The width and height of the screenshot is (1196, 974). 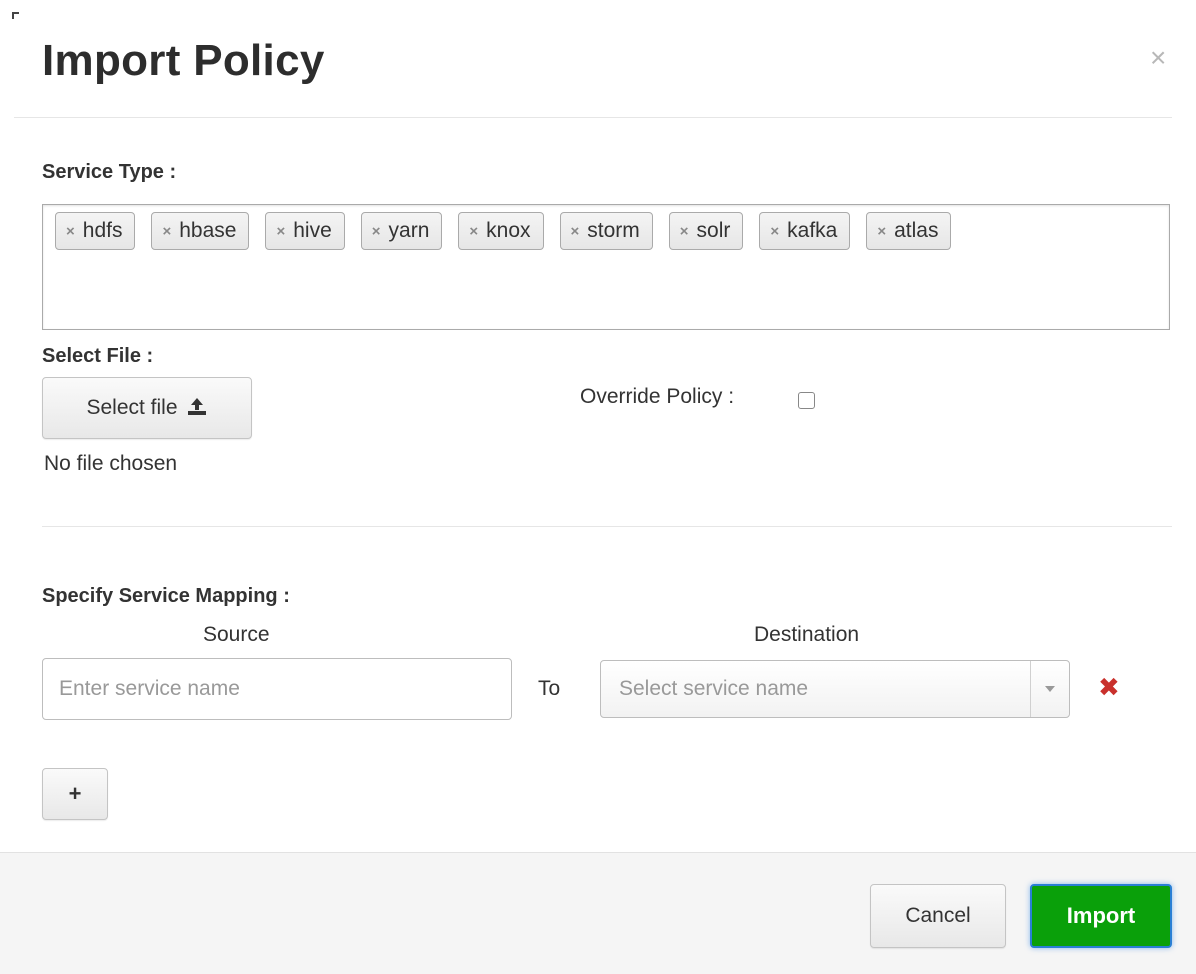 What do you see at coordinates (277, 689) in the screenshot?
I see `source-service-input` at bounding box center [277, 689].